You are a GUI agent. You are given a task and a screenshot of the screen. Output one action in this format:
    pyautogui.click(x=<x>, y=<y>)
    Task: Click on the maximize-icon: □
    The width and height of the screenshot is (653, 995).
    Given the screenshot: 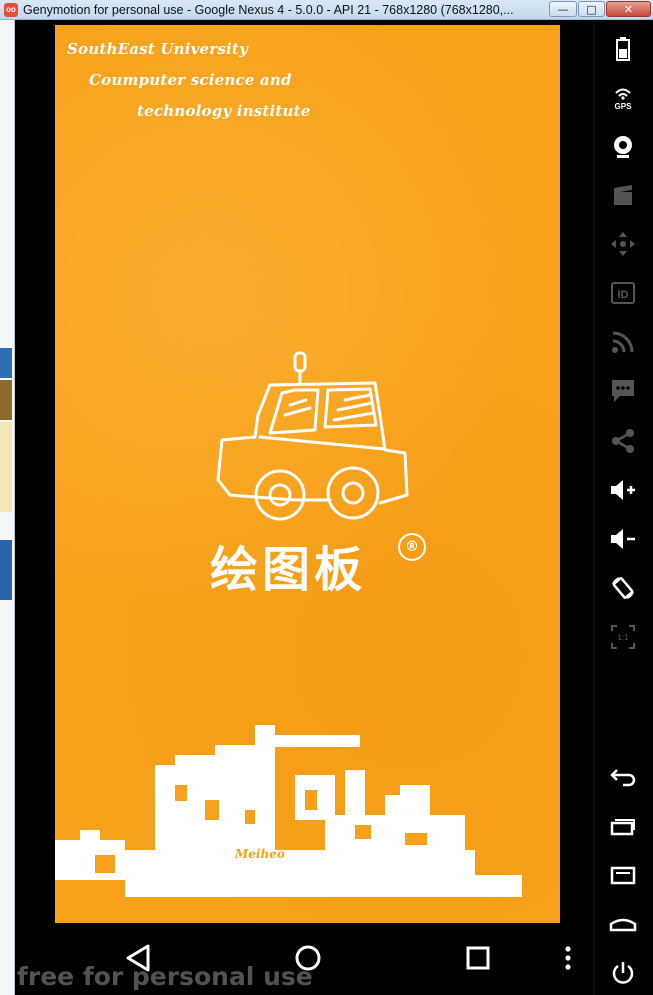 What is the action you would take?
    pyautogui.click(x=591, y=9)
    